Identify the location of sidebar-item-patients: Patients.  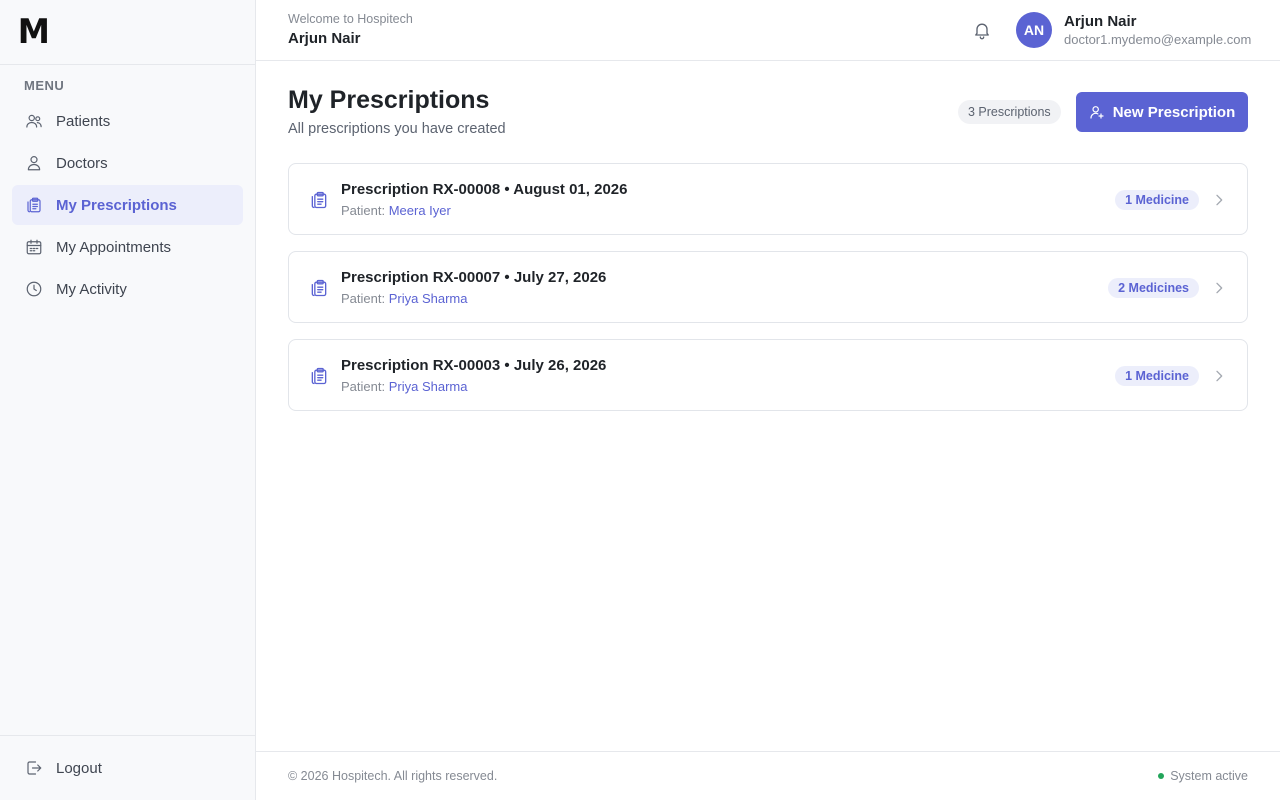
(127, 121).